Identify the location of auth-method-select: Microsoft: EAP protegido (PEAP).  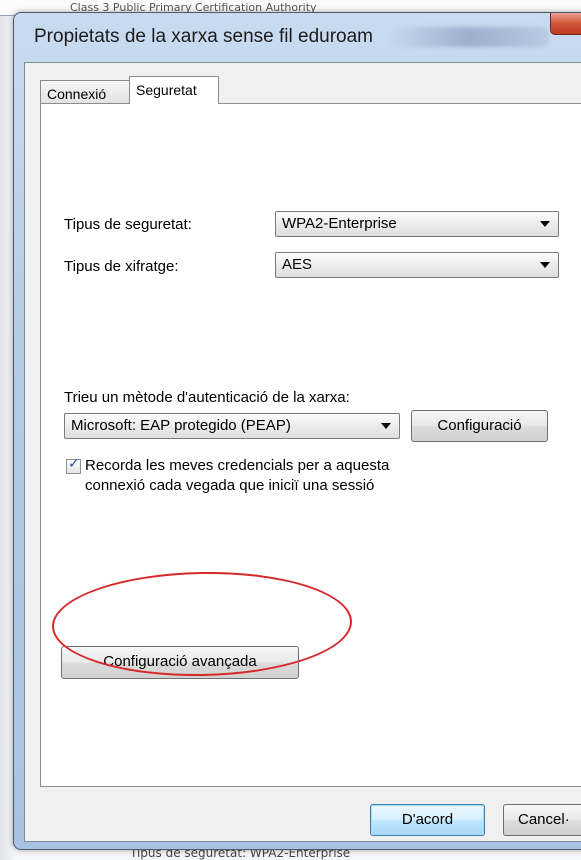
(232, 426).